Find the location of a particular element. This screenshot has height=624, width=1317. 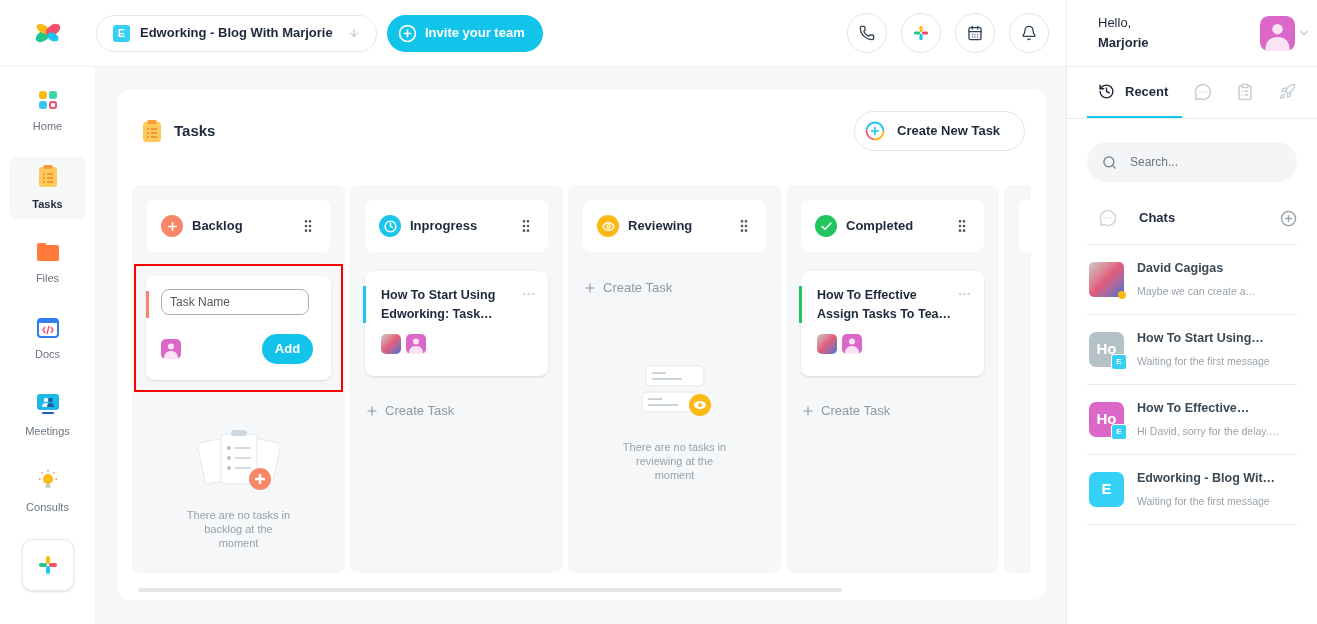

chat-item: Ho E How To Start Using… Waiting for the first message is located at coordinates (1192, 350).